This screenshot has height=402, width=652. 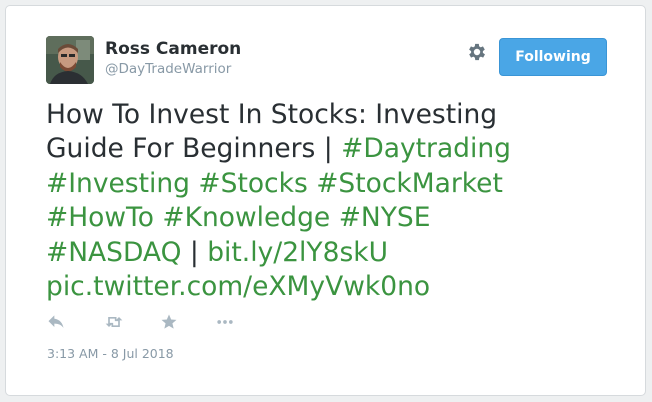 What do you see at coordinates (57, 323) in the screenshot?
I see `reply-icon` at bounding box center [57, 323].